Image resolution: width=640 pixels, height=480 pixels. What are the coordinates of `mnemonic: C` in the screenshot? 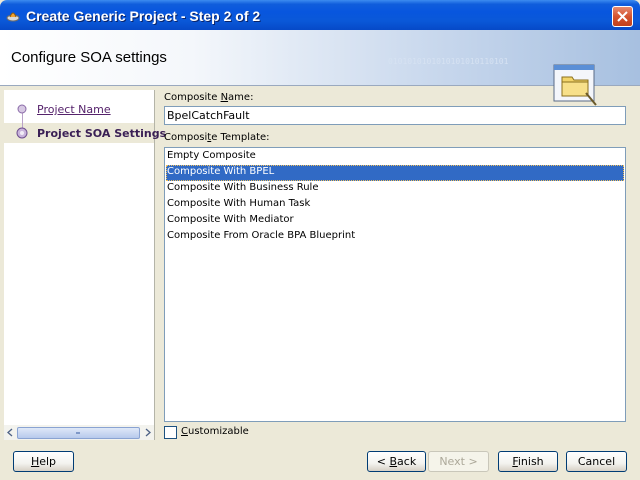 It's located at (184, 431).